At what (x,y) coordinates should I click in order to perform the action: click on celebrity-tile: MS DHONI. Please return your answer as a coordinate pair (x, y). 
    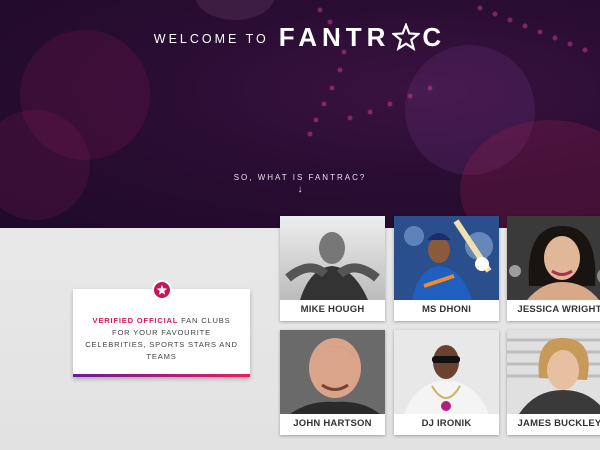
    Looking at the image, I should click on (446, 268).